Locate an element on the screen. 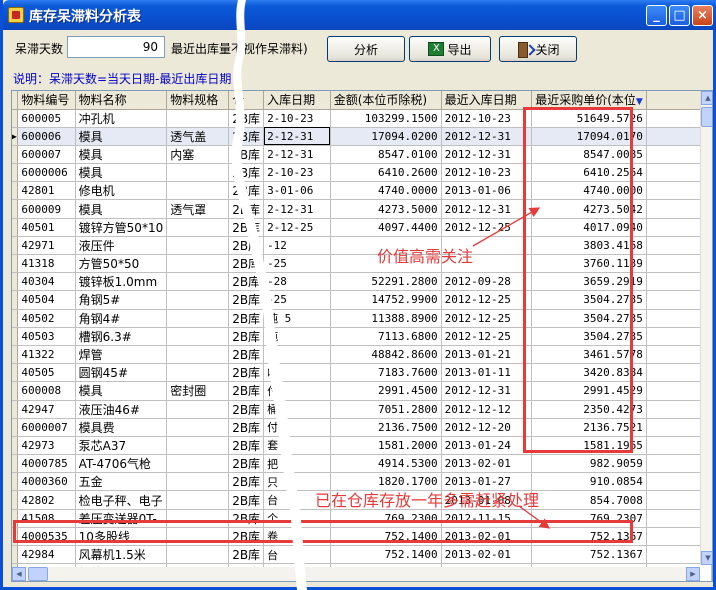  table-cell: 6000006 is located at coordinates (46, 173).